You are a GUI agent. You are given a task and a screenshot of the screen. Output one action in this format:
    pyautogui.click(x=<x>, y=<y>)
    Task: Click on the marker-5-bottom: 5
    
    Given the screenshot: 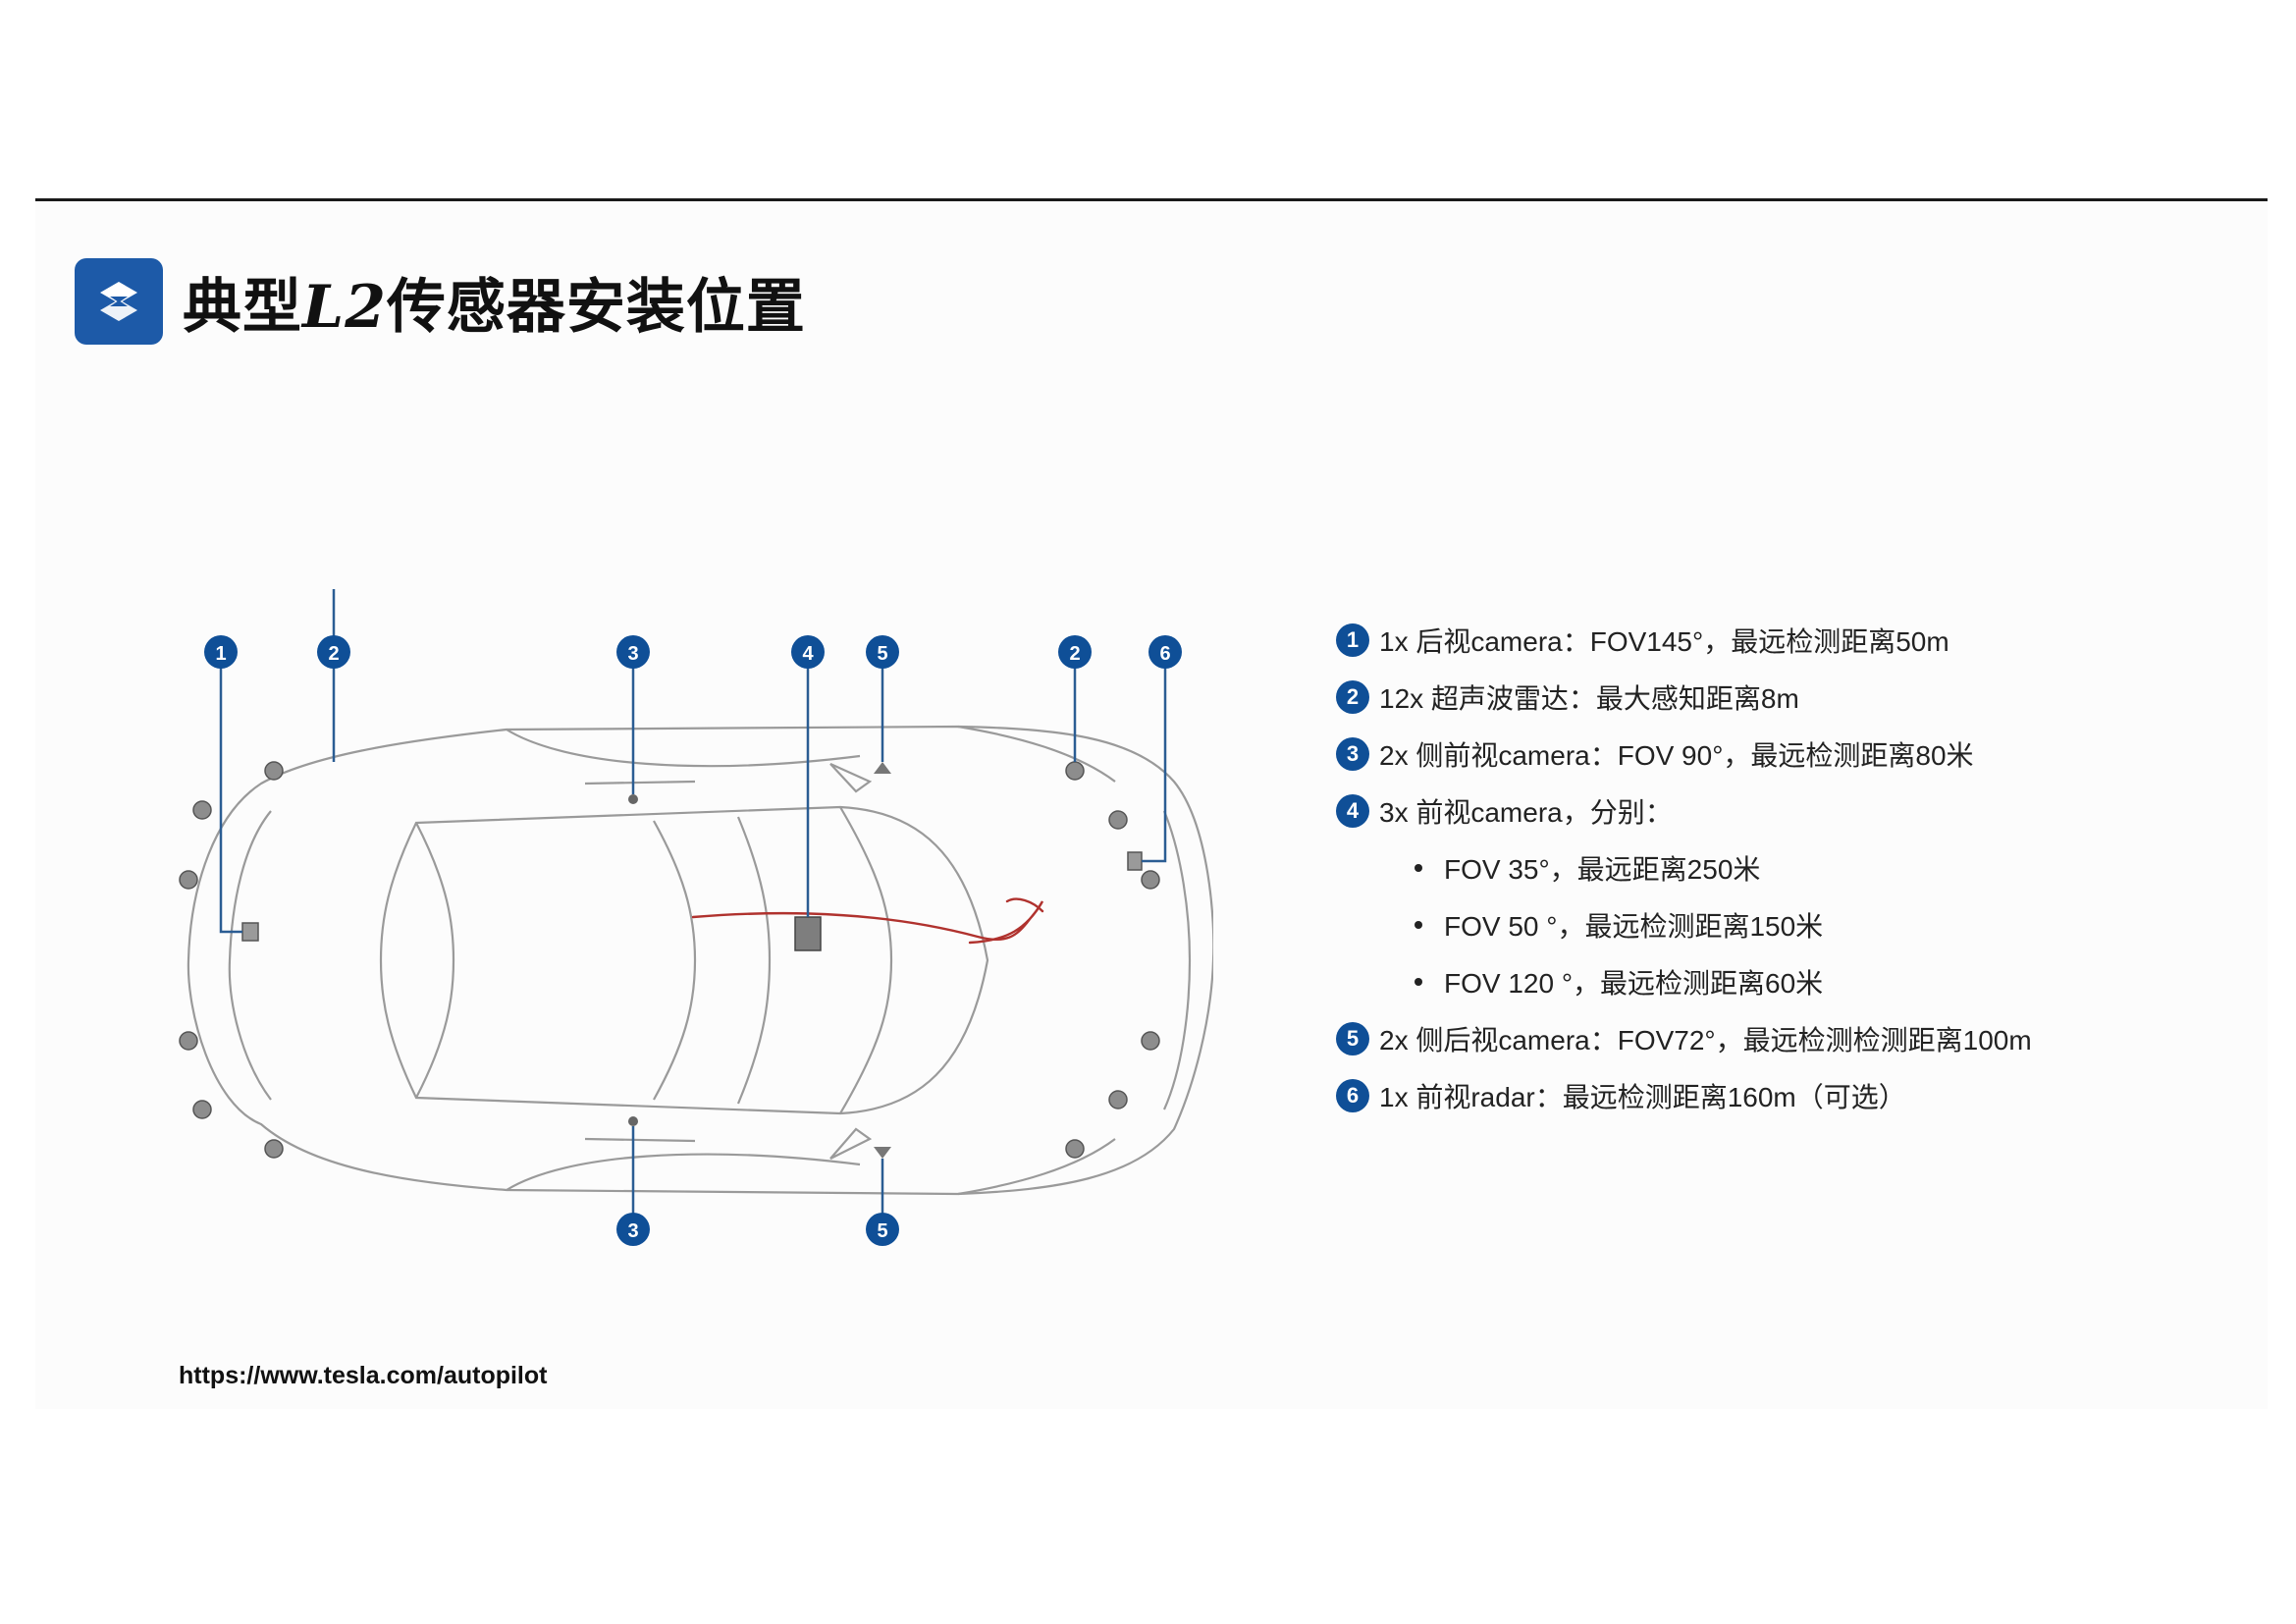 What is the action you would take?
    pyautogui.click(x=882, y=1229)
    